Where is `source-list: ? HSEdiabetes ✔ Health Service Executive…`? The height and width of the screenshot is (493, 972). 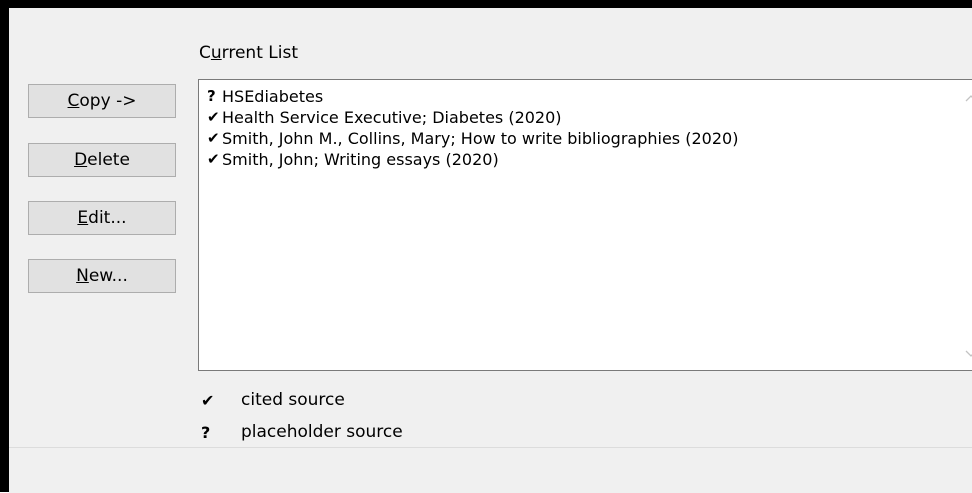
source-list: ? HSEdiabetes ✔ Health Service Executive… is located at coordinates (472, 128).